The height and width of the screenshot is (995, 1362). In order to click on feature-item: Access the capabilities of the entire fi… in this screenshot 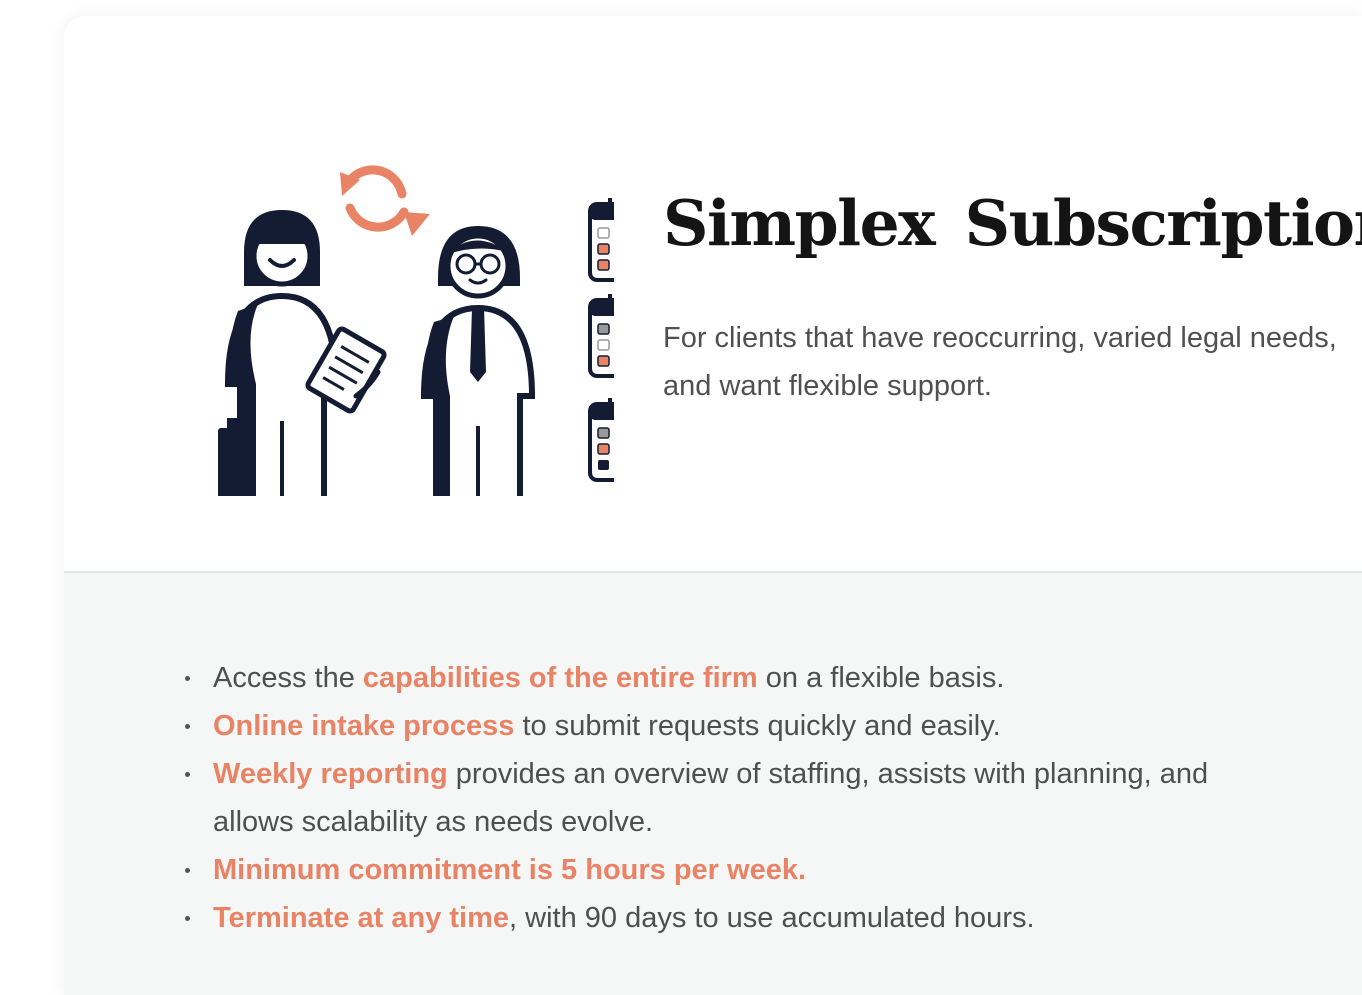, I will do `click(732, 678)`.